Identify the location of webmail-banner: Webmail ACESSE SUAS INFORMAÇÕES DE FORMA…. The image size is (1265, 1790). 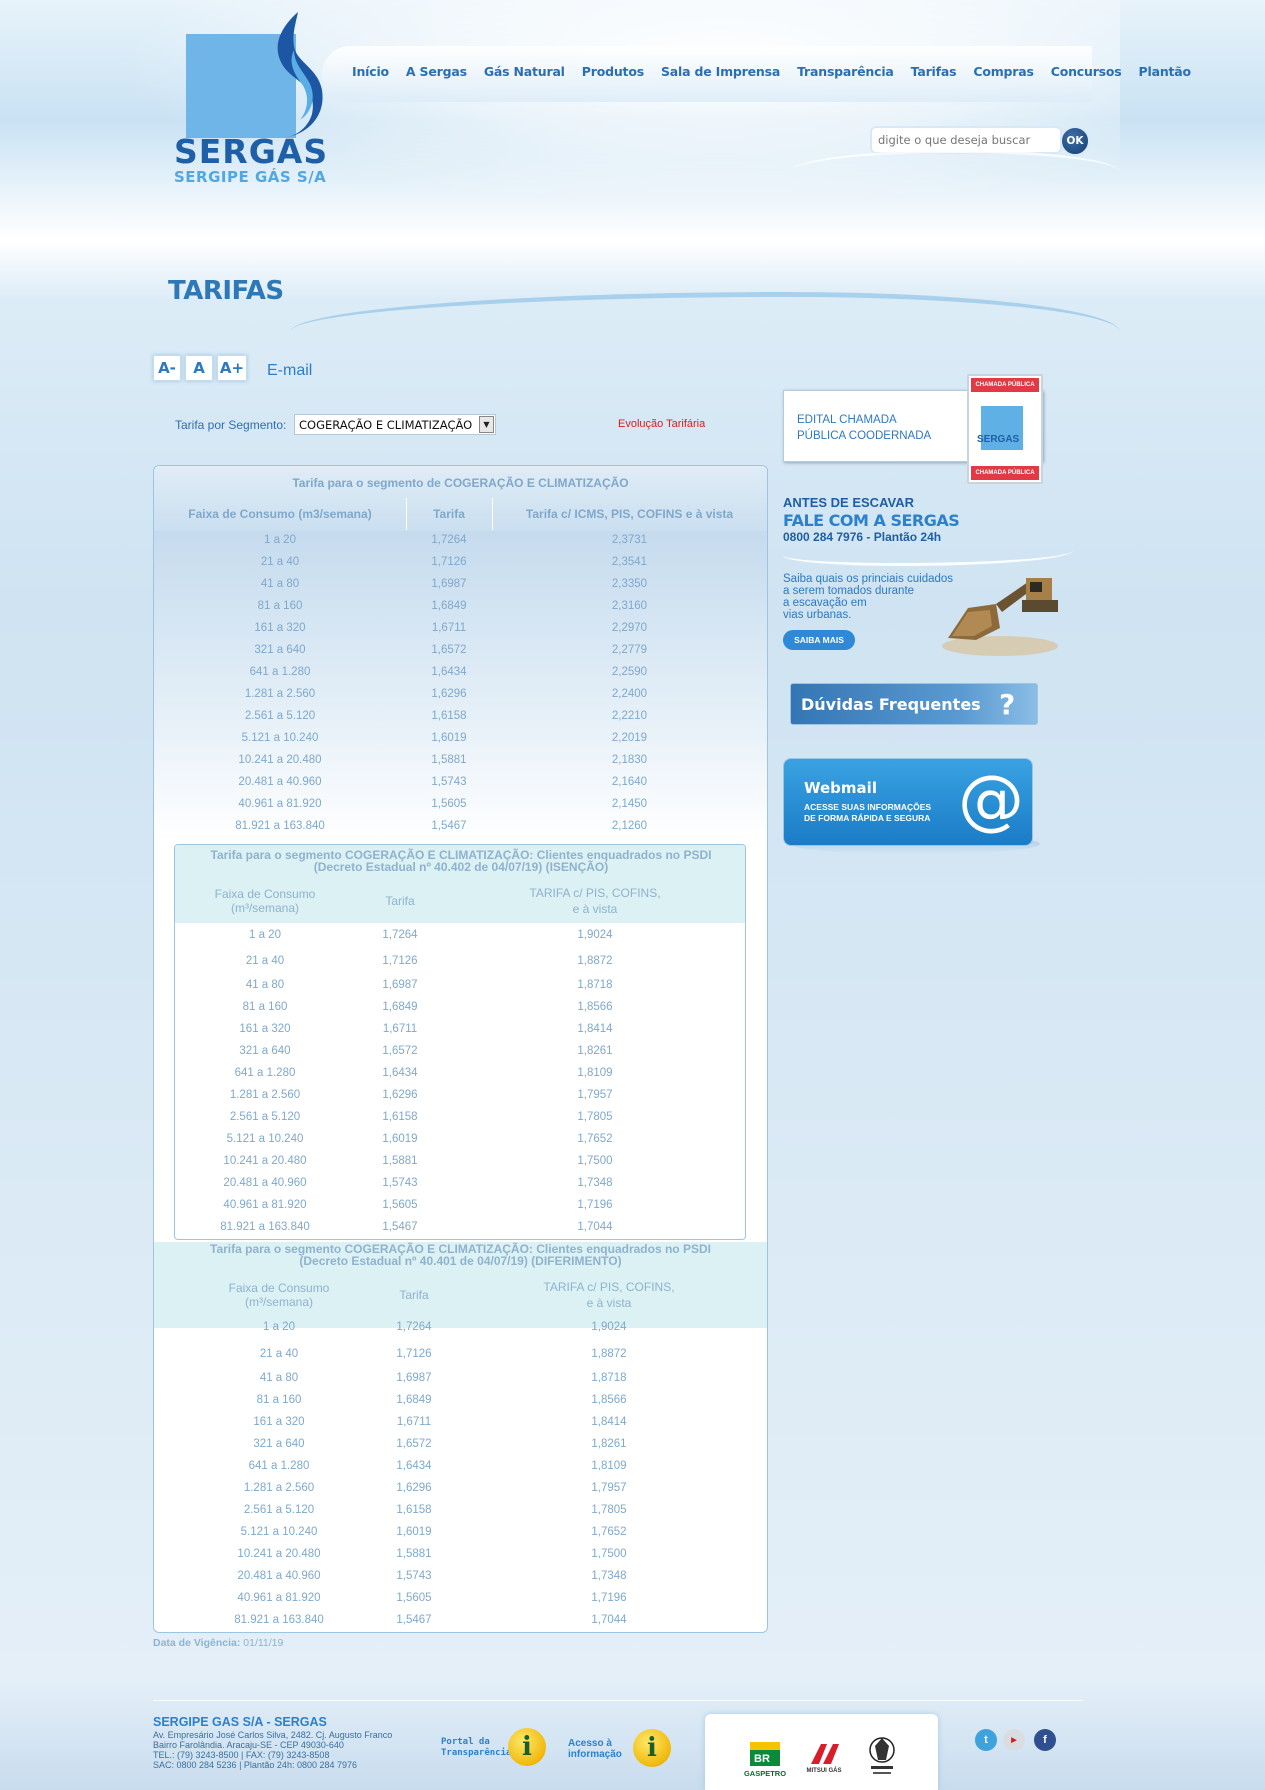
(908, 802).